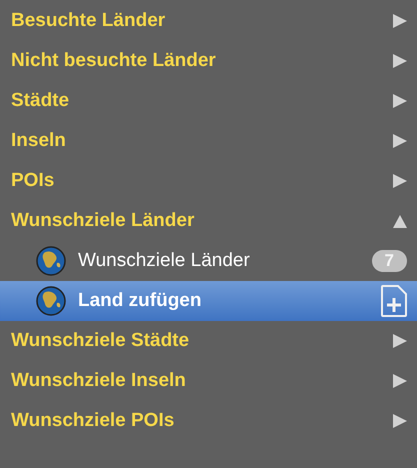 This screenshot has width=417, height=468. What do you see at coordinates (88, 21) in the screenshot?
I see `section-header: Besuchte Länder` at bounding box center [88, 21].